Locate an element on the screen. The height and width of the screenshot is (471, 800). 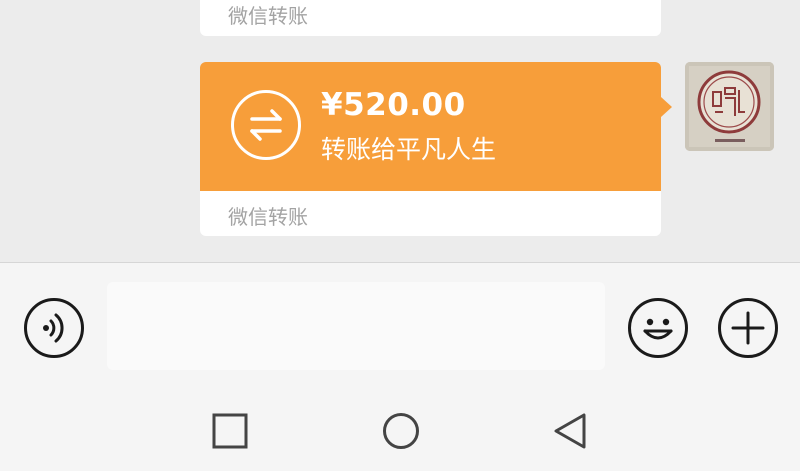
back-button is located at coordinates (570, 431).